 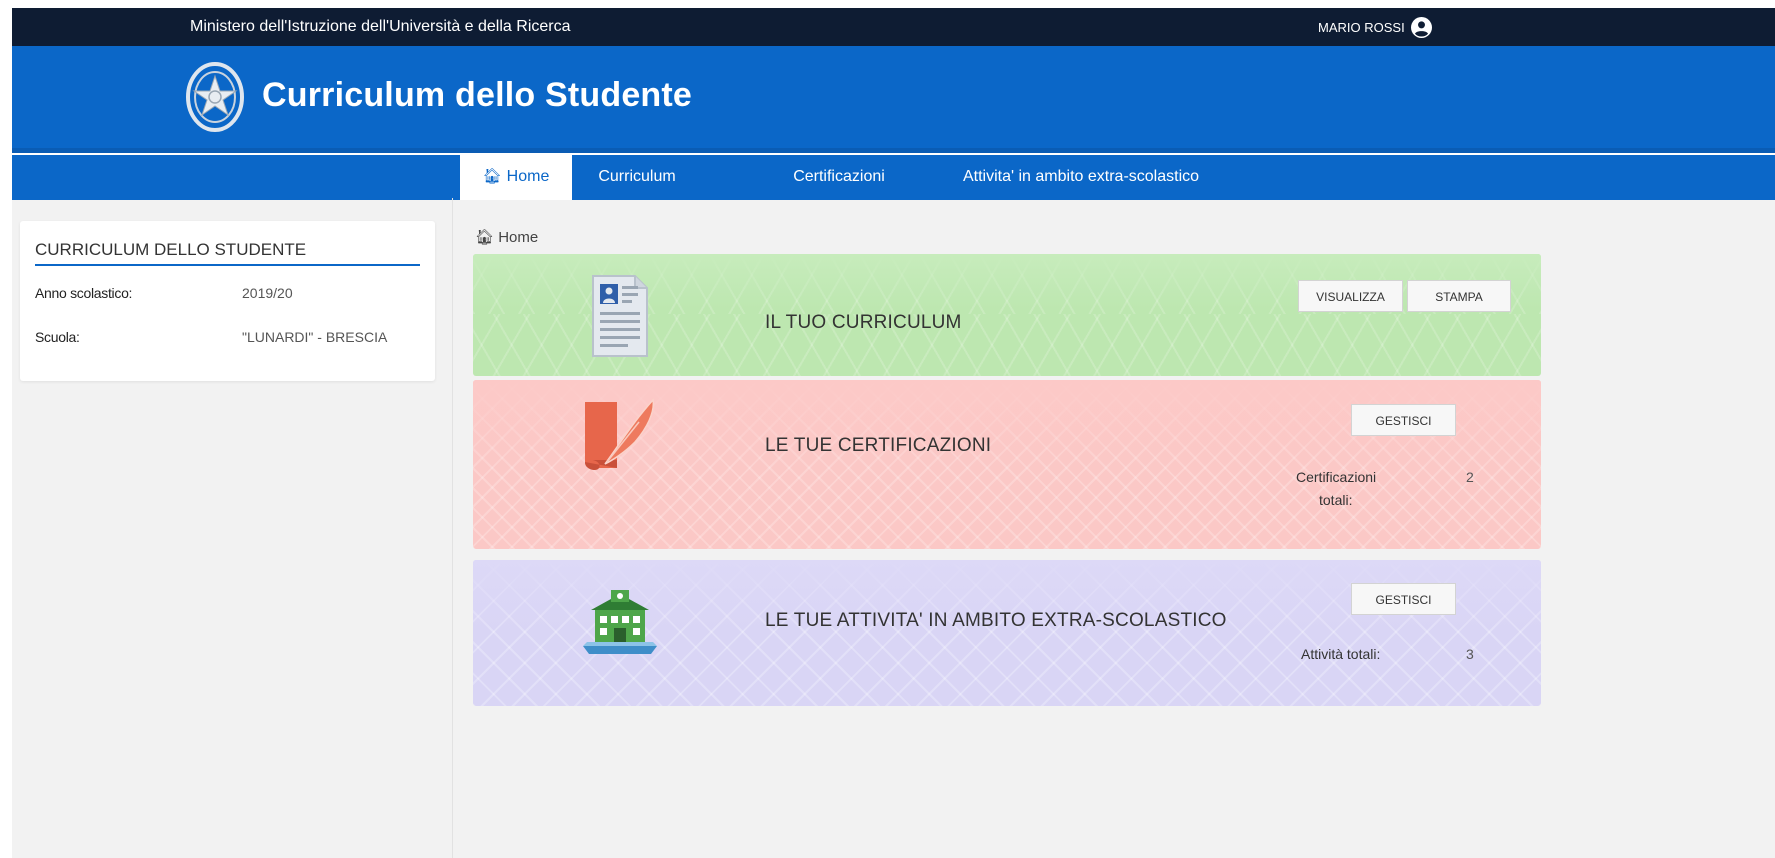 I want to click on gestisci-certificazioni-button: GESTISCI, so click(x=1403, y=420).